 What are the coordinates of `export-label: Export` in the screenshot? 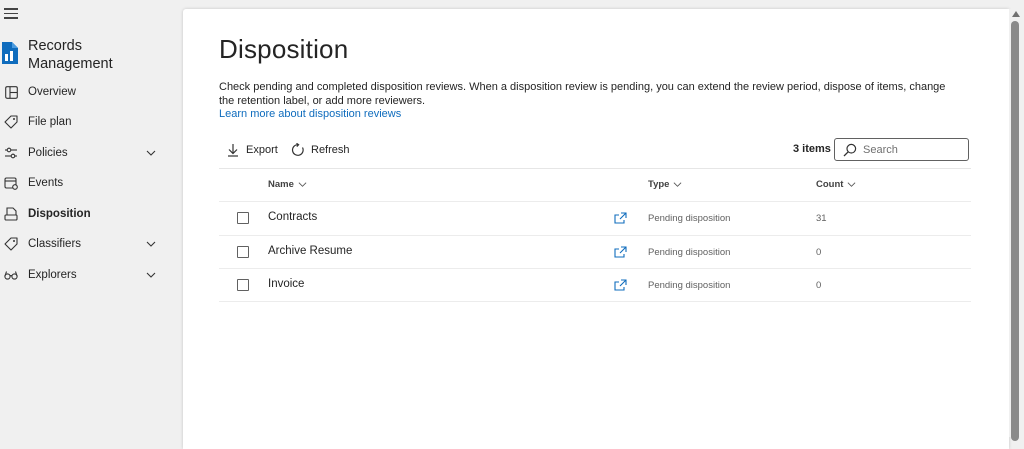 It's located at (262, 150).